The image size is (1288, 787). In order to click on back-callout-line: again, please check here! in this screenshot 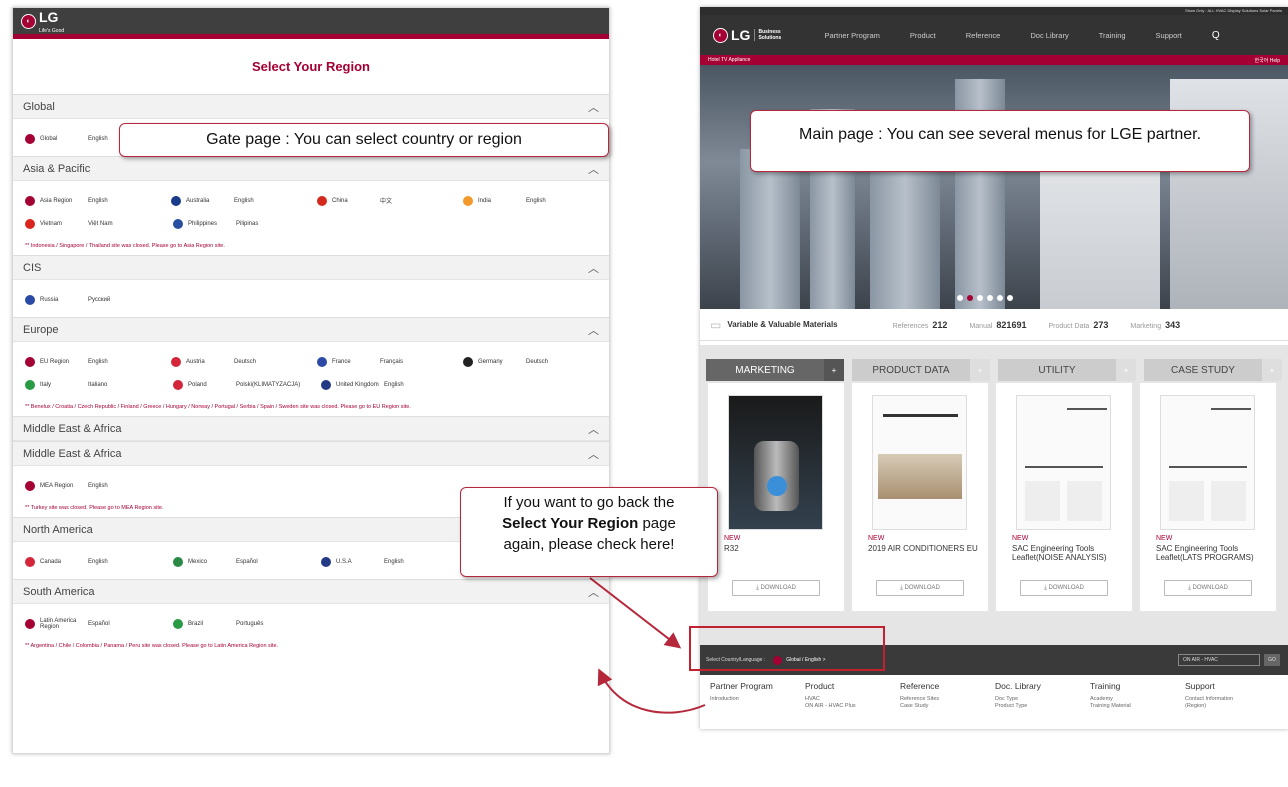, I will do `click(589, 544)`.